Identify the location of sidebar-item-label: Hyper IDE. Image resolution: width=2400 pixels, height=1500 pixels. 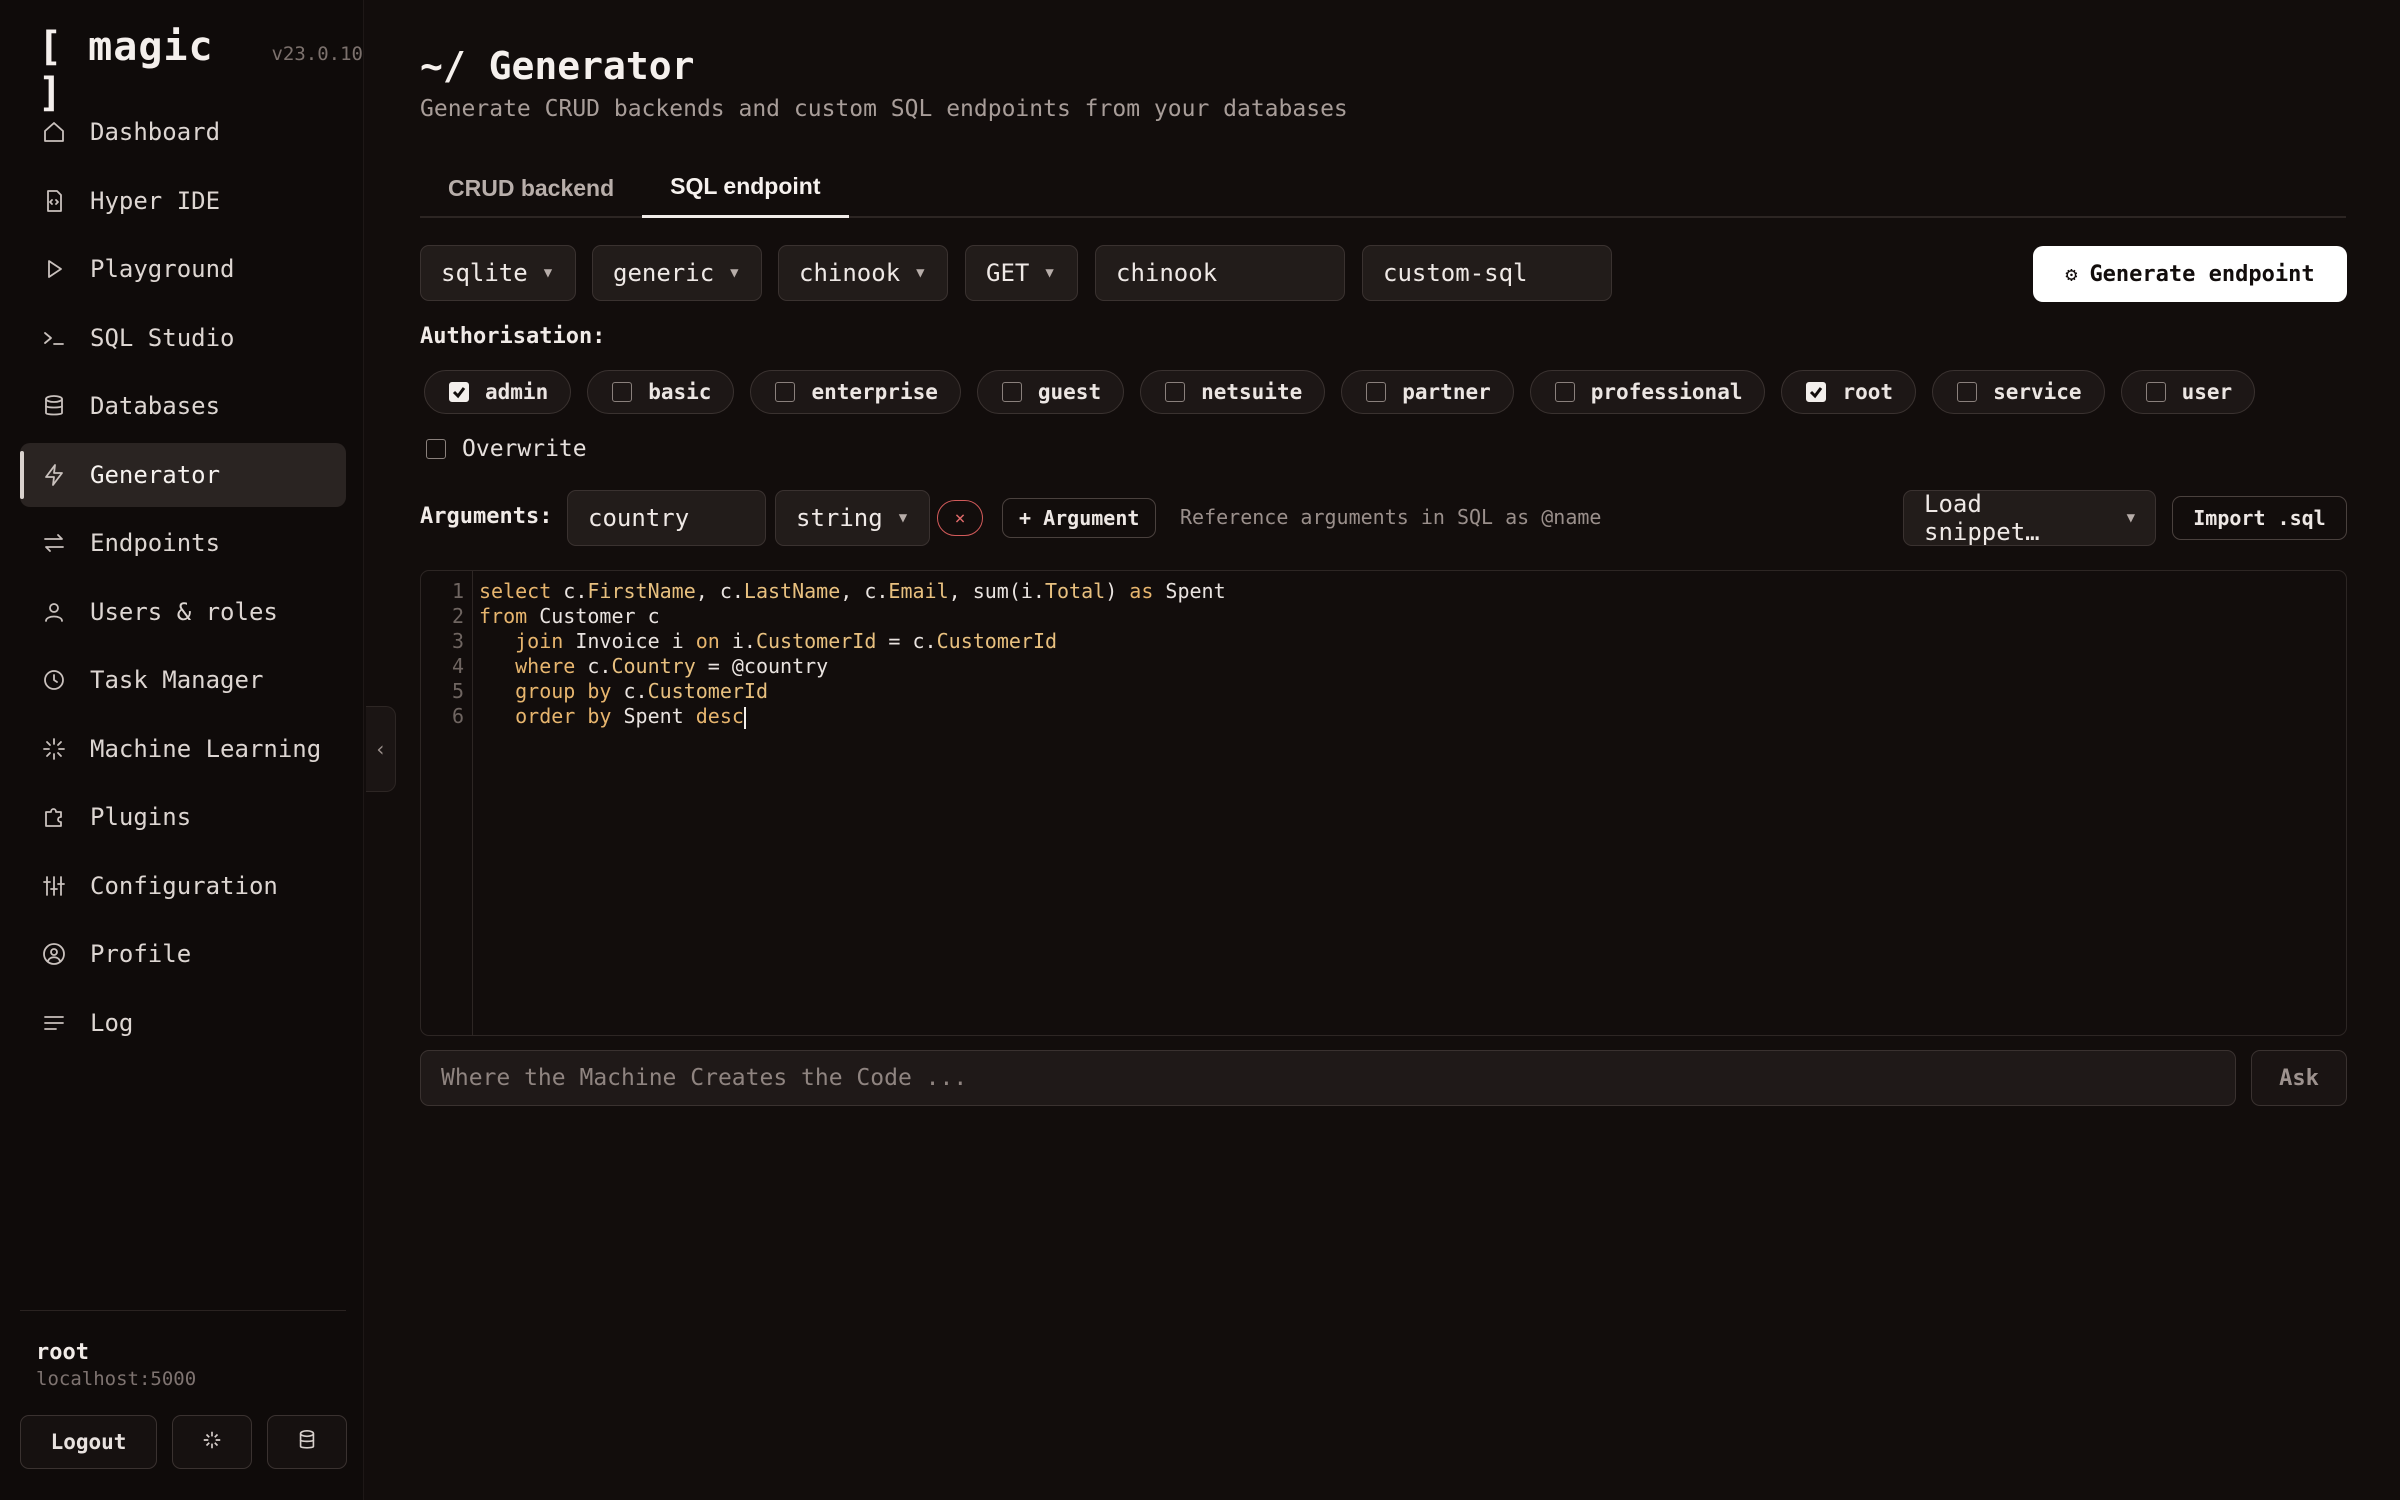
(155, 200).